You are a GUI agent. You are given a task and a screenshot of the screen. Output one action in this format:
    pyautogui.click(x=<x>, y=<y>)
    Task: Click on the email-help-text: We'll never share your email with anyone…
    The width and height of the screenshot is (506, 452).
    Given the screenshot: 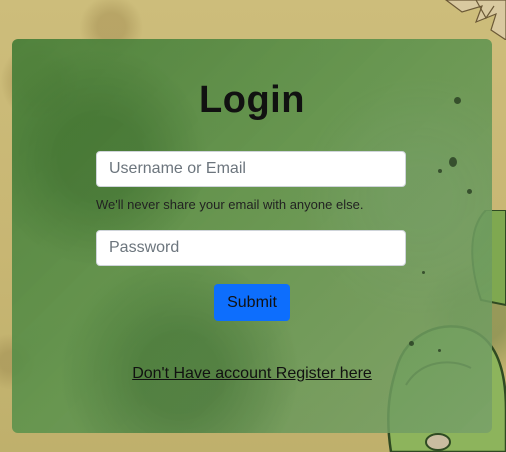 What is the action you would take?
    pyautogui.click(x=230, y=204)
    